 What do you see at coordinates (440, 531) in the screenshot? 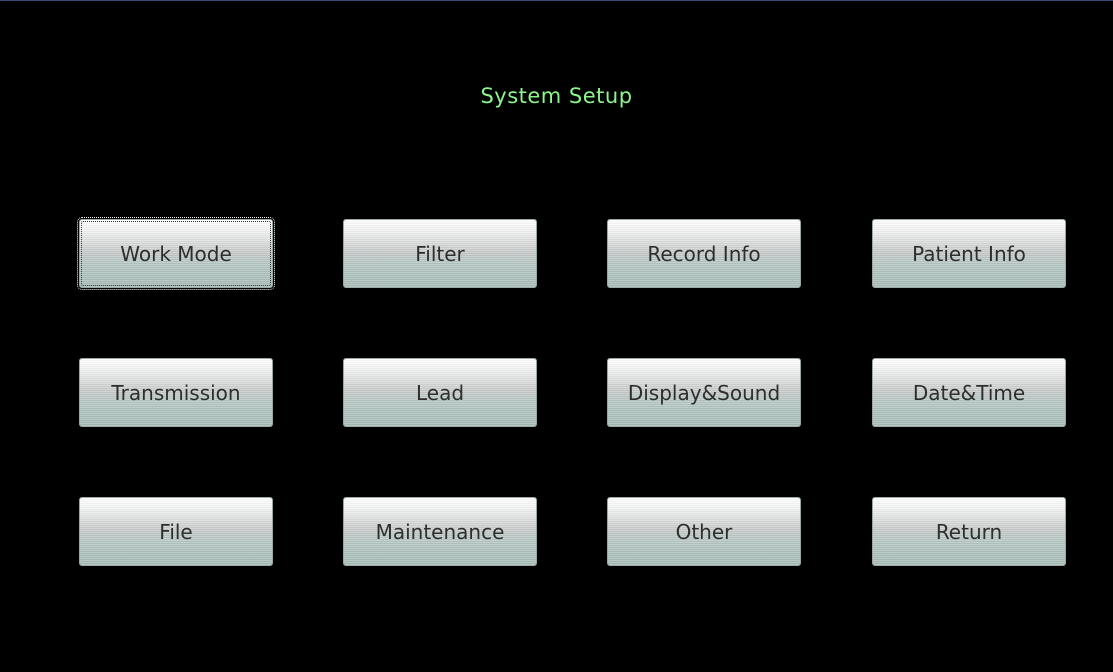
I see `maintenance-button: Maintenance` at bounding box center [440, 531].